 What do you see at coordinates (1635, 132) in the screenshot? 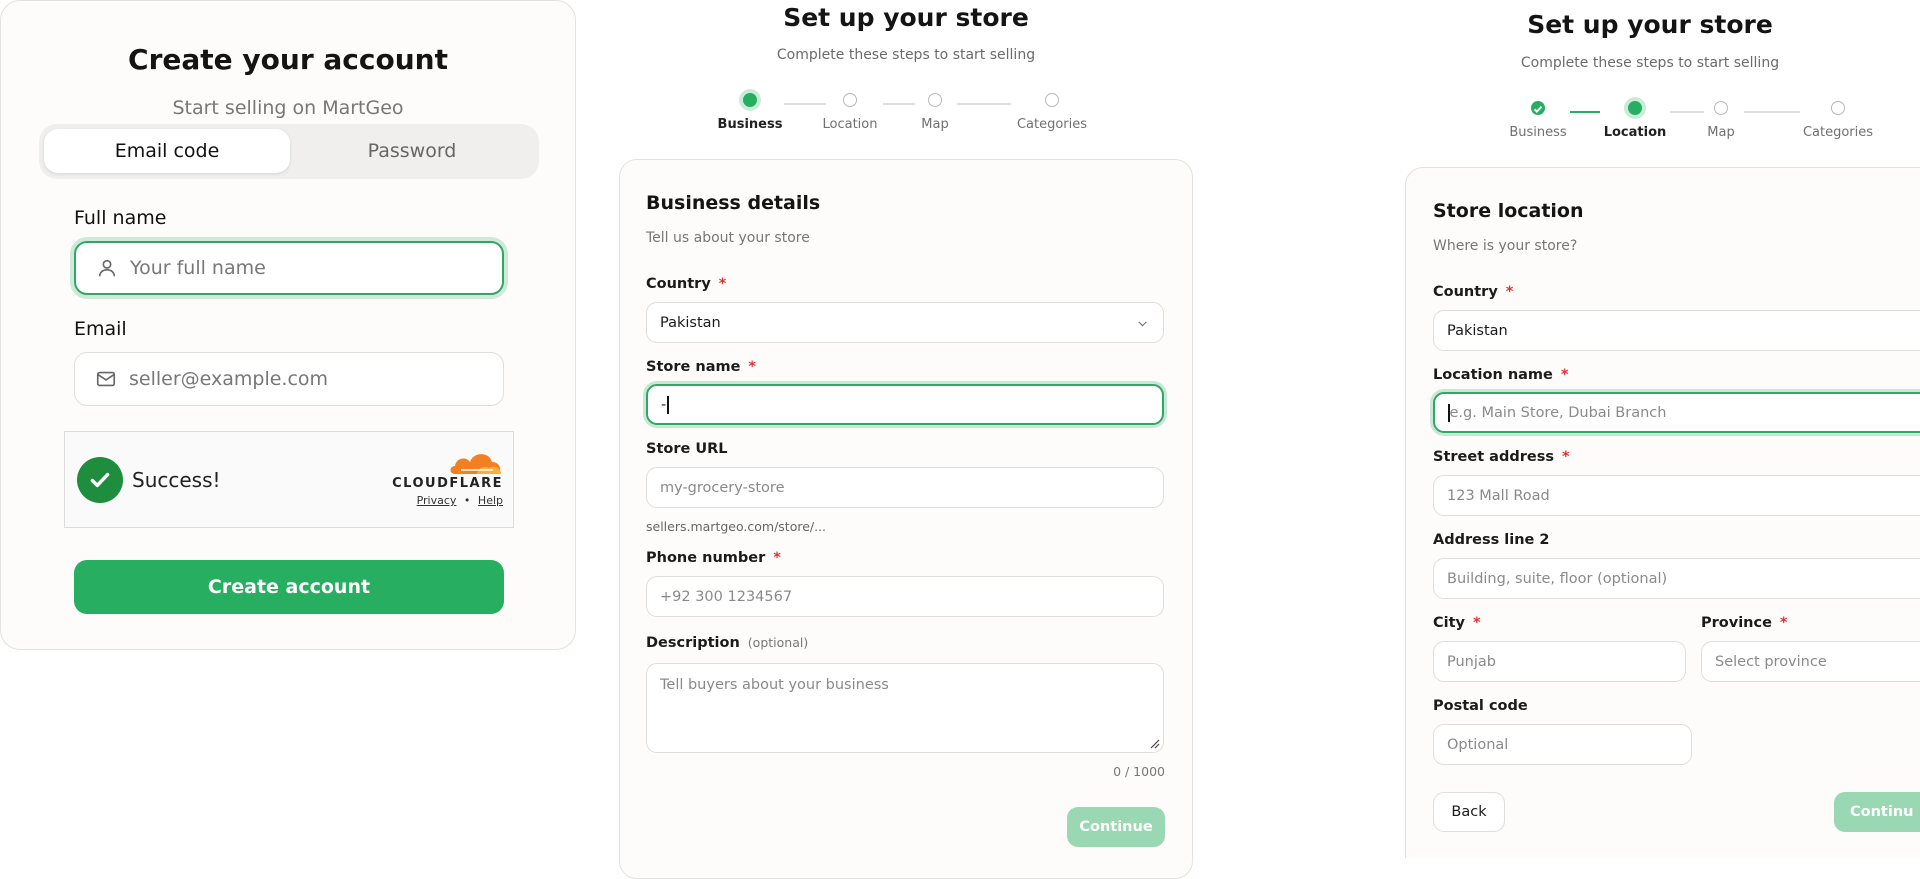
I see `step-label-location: Location` at bounding box center [1635, 132].